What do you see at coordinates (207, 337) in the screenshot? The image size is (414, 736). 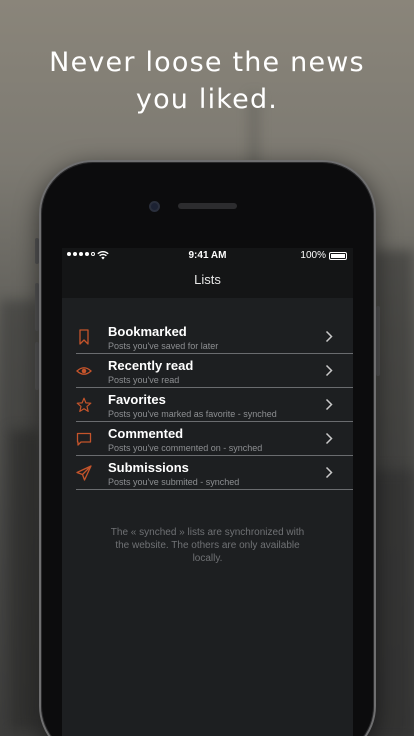 I see `list-item-bookmarked: Bookmarked Posts you've saved for later` at bounding box center [207, 337].